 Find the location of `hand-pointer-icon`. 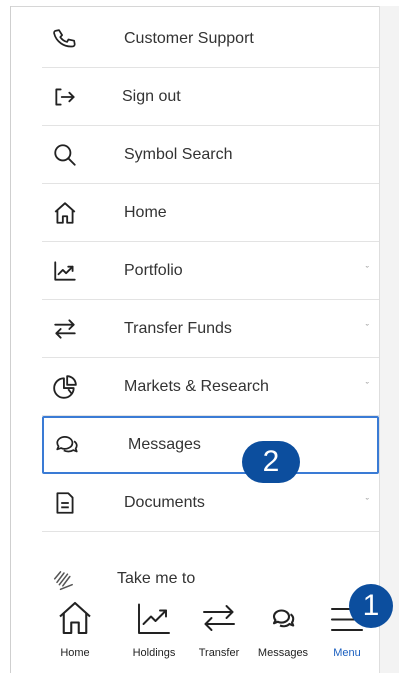

hand-pointer-icon is located at coordinates (65, 581).